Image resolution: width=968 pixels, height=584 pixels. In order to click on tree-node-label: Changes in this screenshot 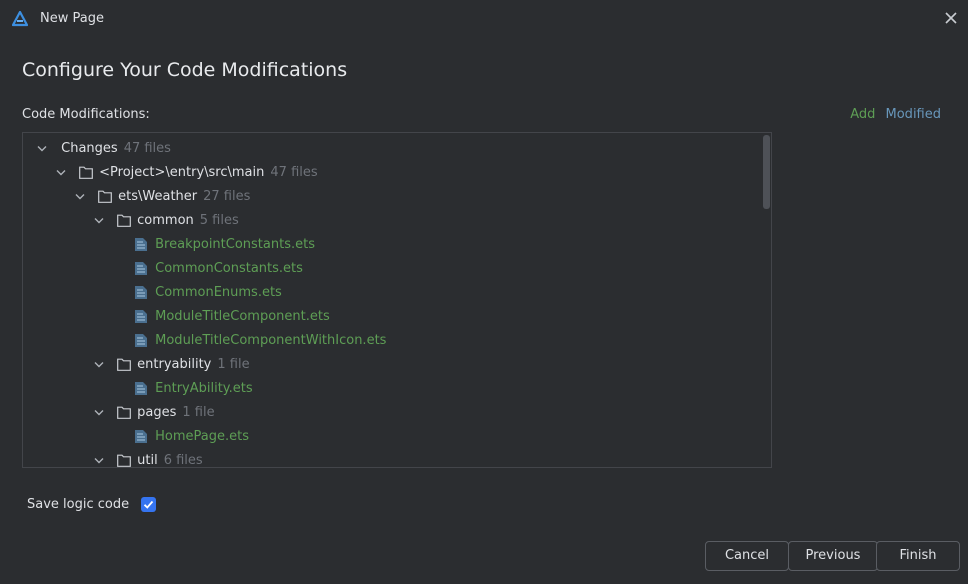, I will do `click(89, 148)`.